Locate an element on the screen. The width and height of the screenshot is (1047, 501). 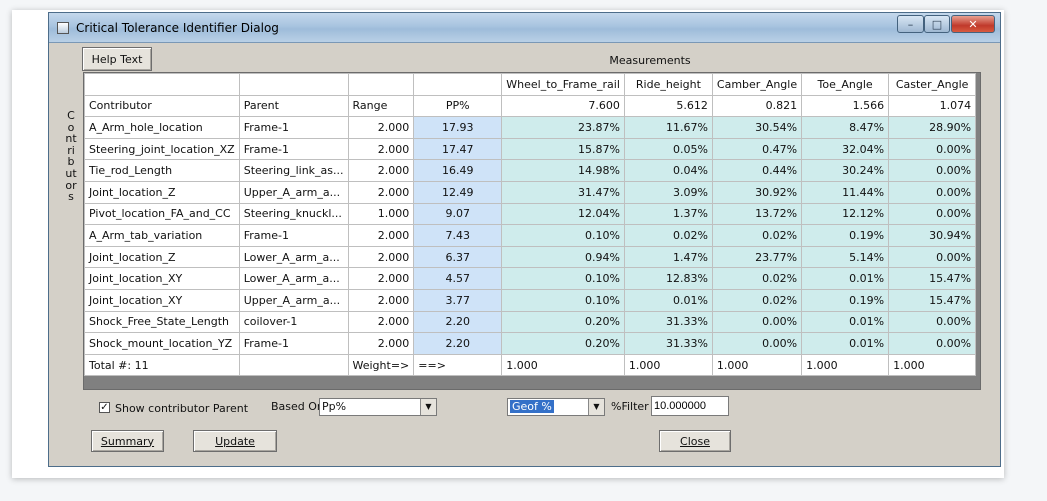
minimize-button: – is located at coordinates (910, 24).